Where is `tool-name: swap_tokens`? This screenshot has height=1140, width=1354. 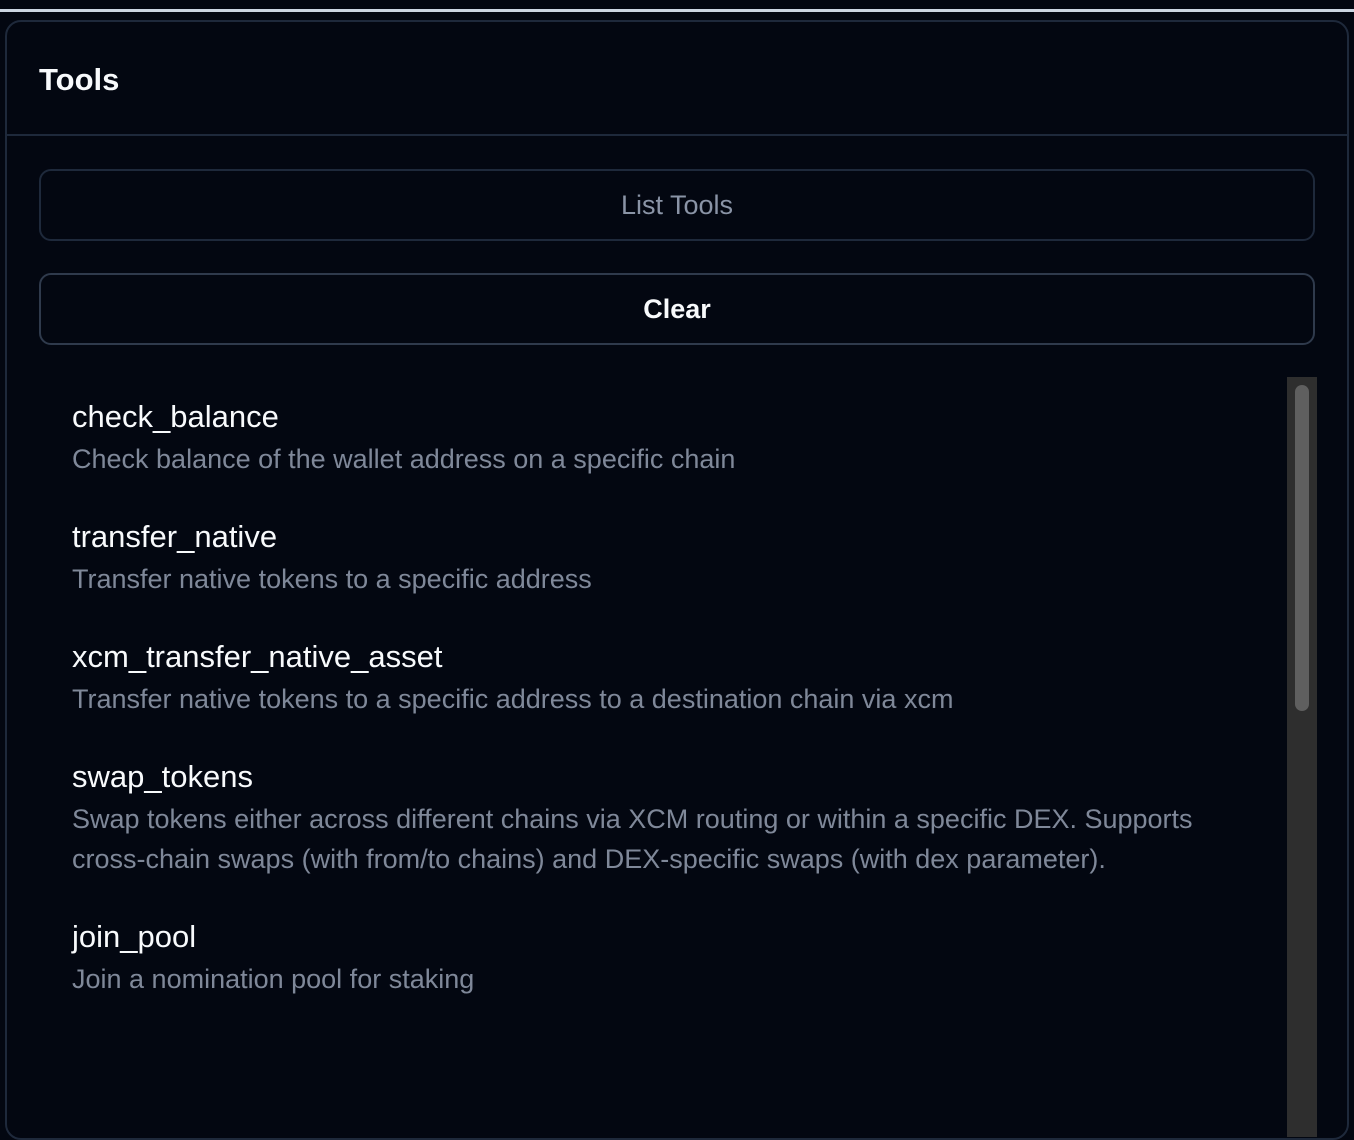
tool-name: swap_tokens is located at coordinates (162, 776).